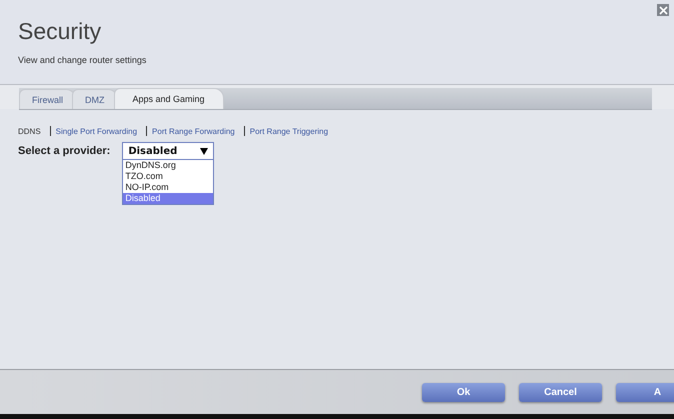 The width and height of the screenshot is (674, 419). Describe the element at coordinates (169, 98) in the screenshot. I see `tab: Apps and Gaming` at that location.